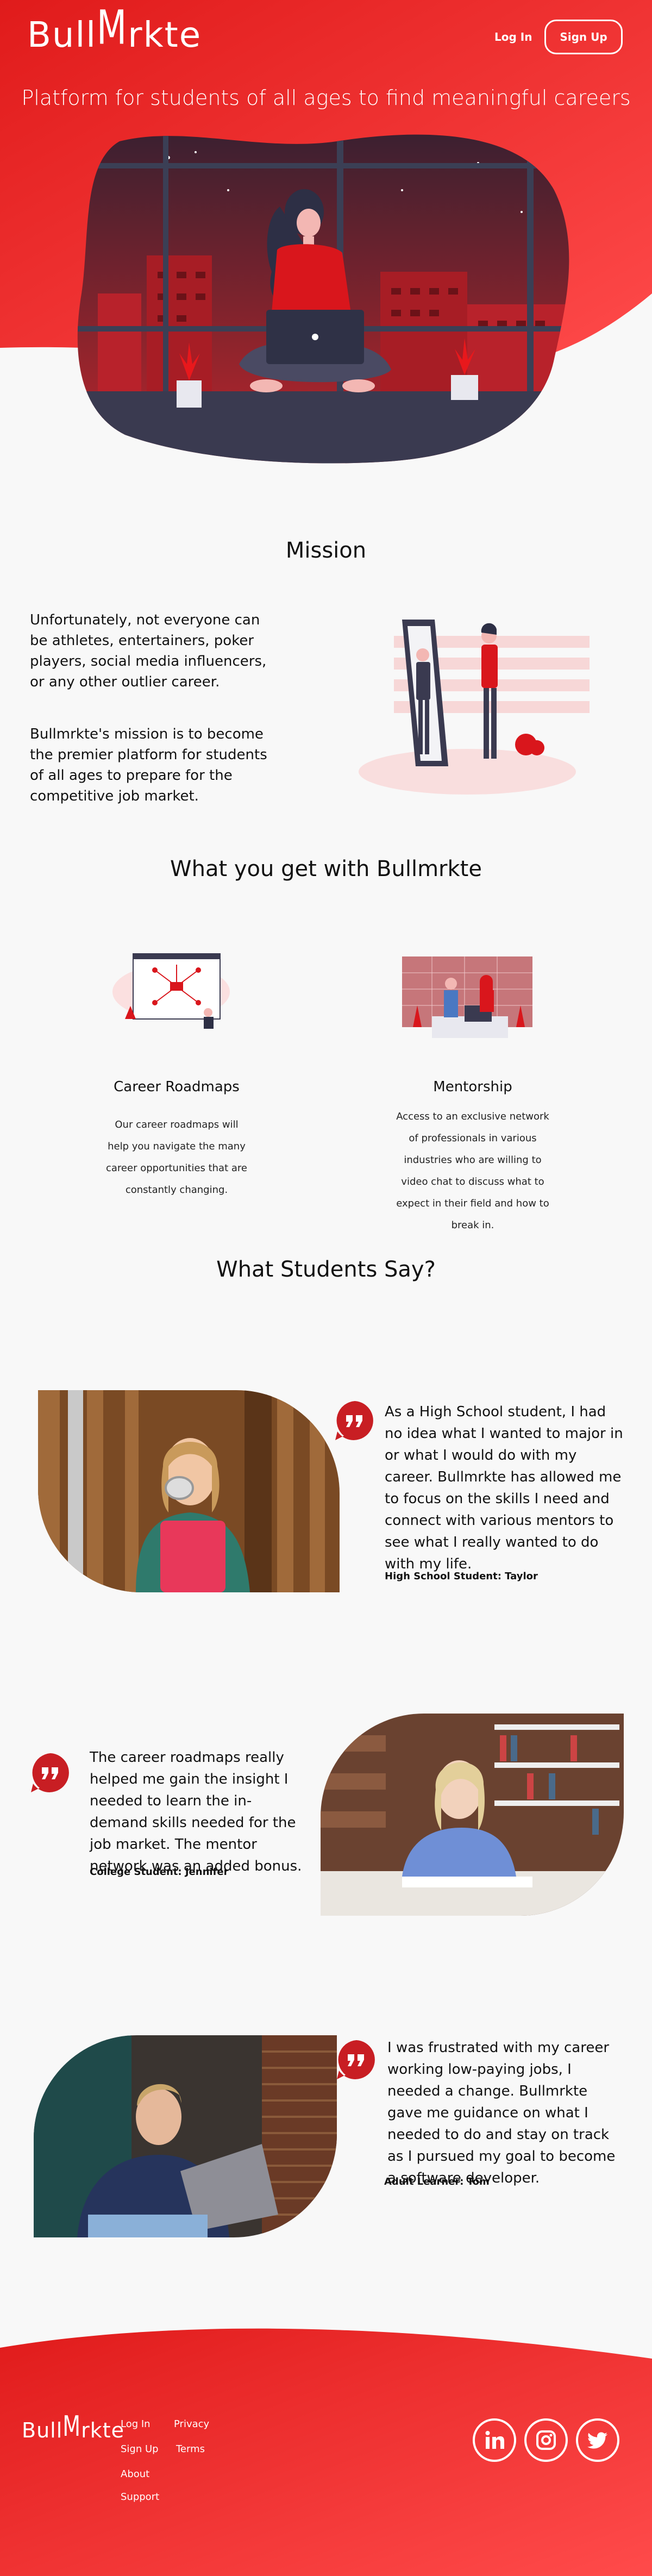 This screenshot has height=2576, width=652. I want to click on linkedin-icon, so click(494, 2440).